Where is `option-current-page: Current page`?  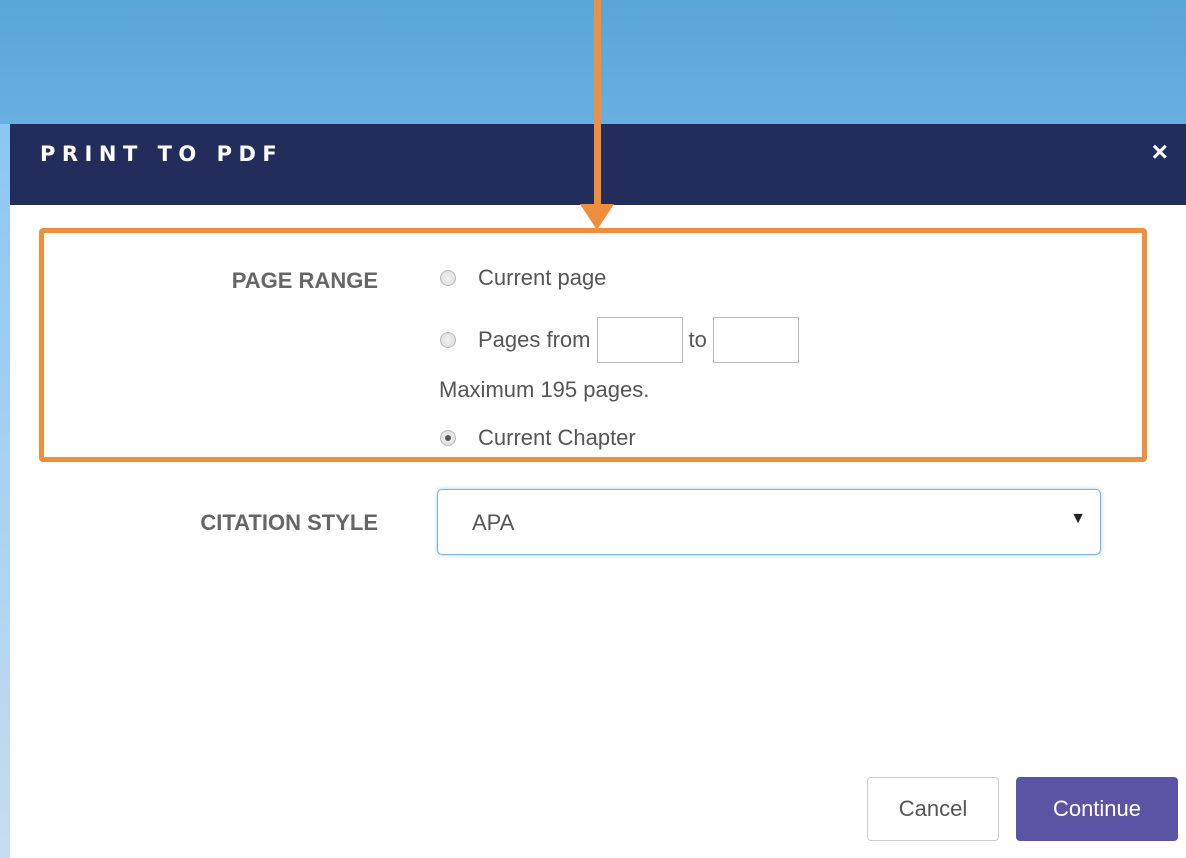
option-current-page: Current page is located at coordinates (523, 278).